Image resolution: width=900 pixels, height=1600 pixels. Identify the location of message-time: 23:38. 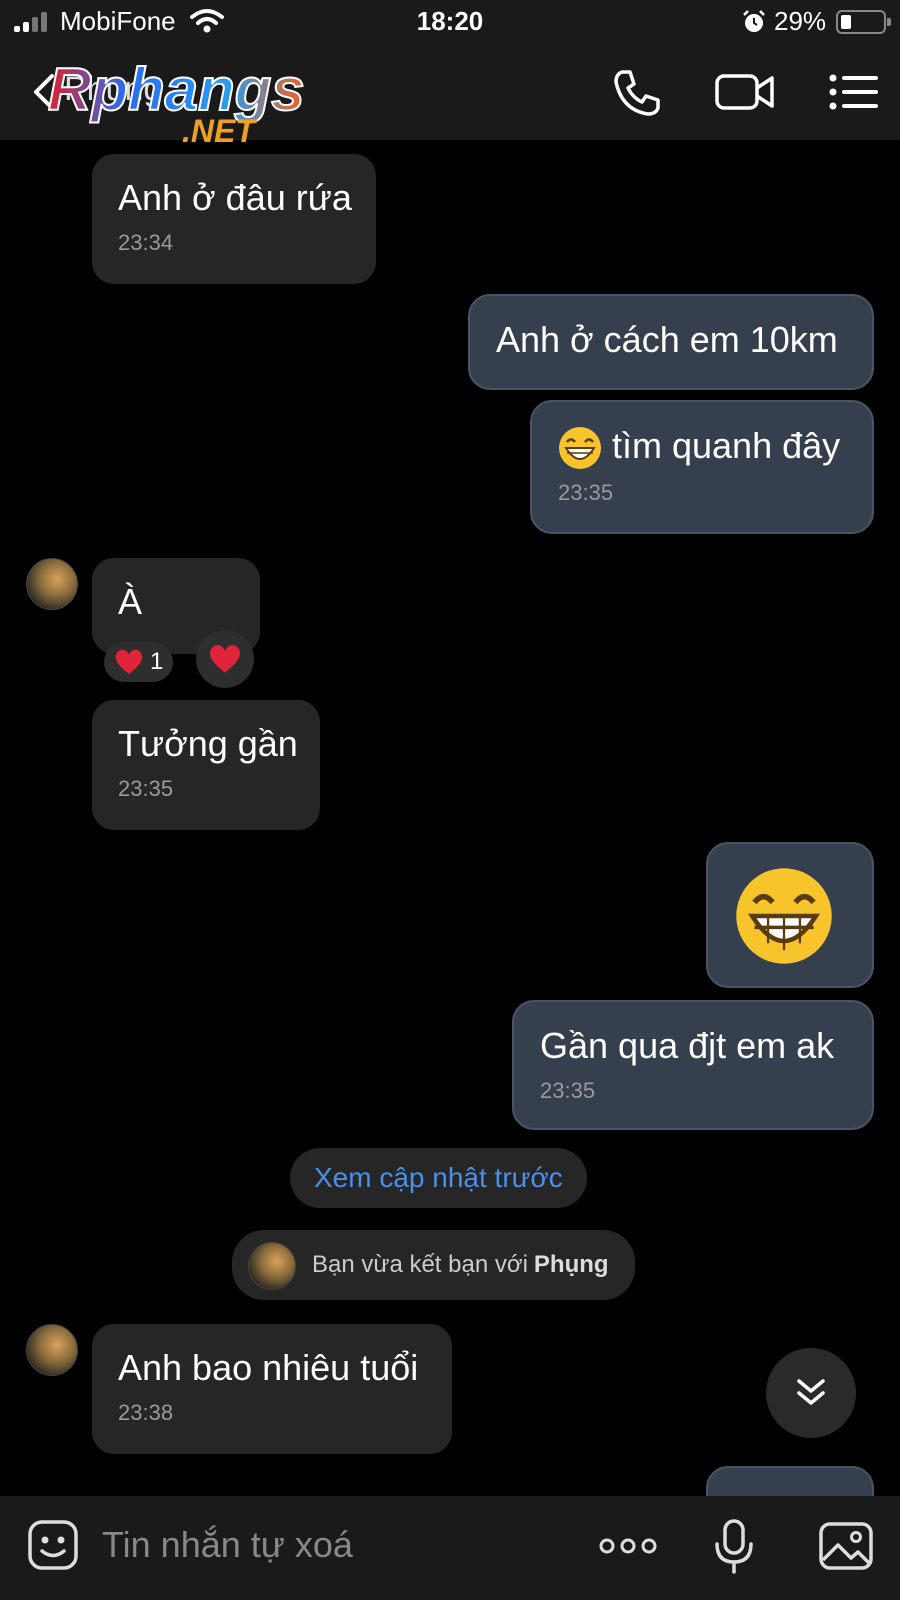
(146, 1412).